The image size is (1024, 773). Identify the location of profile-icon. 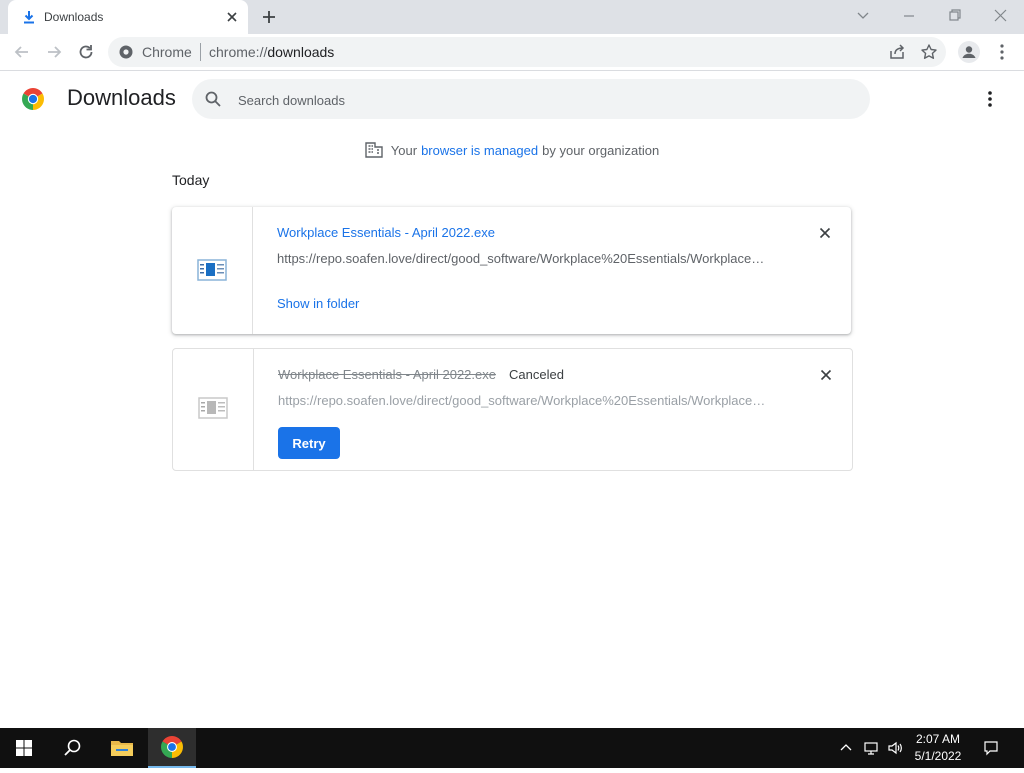
(969, 52).